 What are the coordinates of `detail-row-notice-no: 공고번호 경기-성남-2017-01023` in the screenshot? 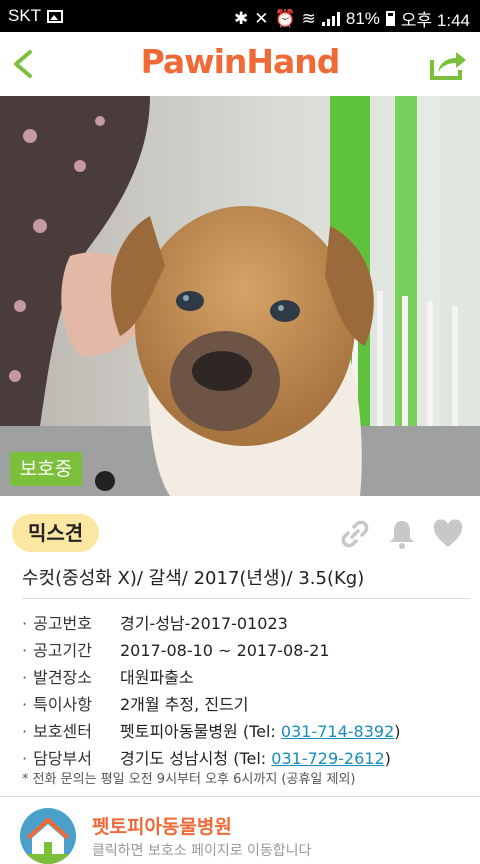 It's located at (247, 623).